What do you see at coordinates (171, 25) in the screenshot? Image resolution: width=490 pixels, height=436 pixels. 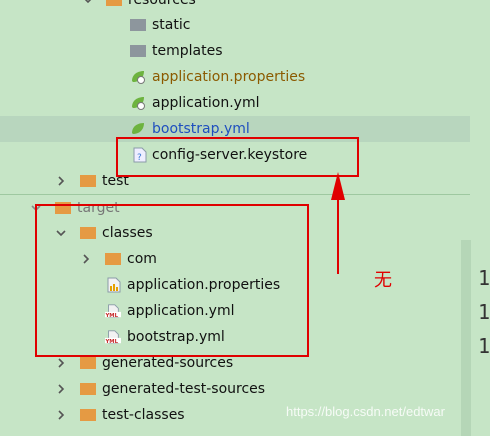 I see `tree-label: static` at bounding box center [171, 25].